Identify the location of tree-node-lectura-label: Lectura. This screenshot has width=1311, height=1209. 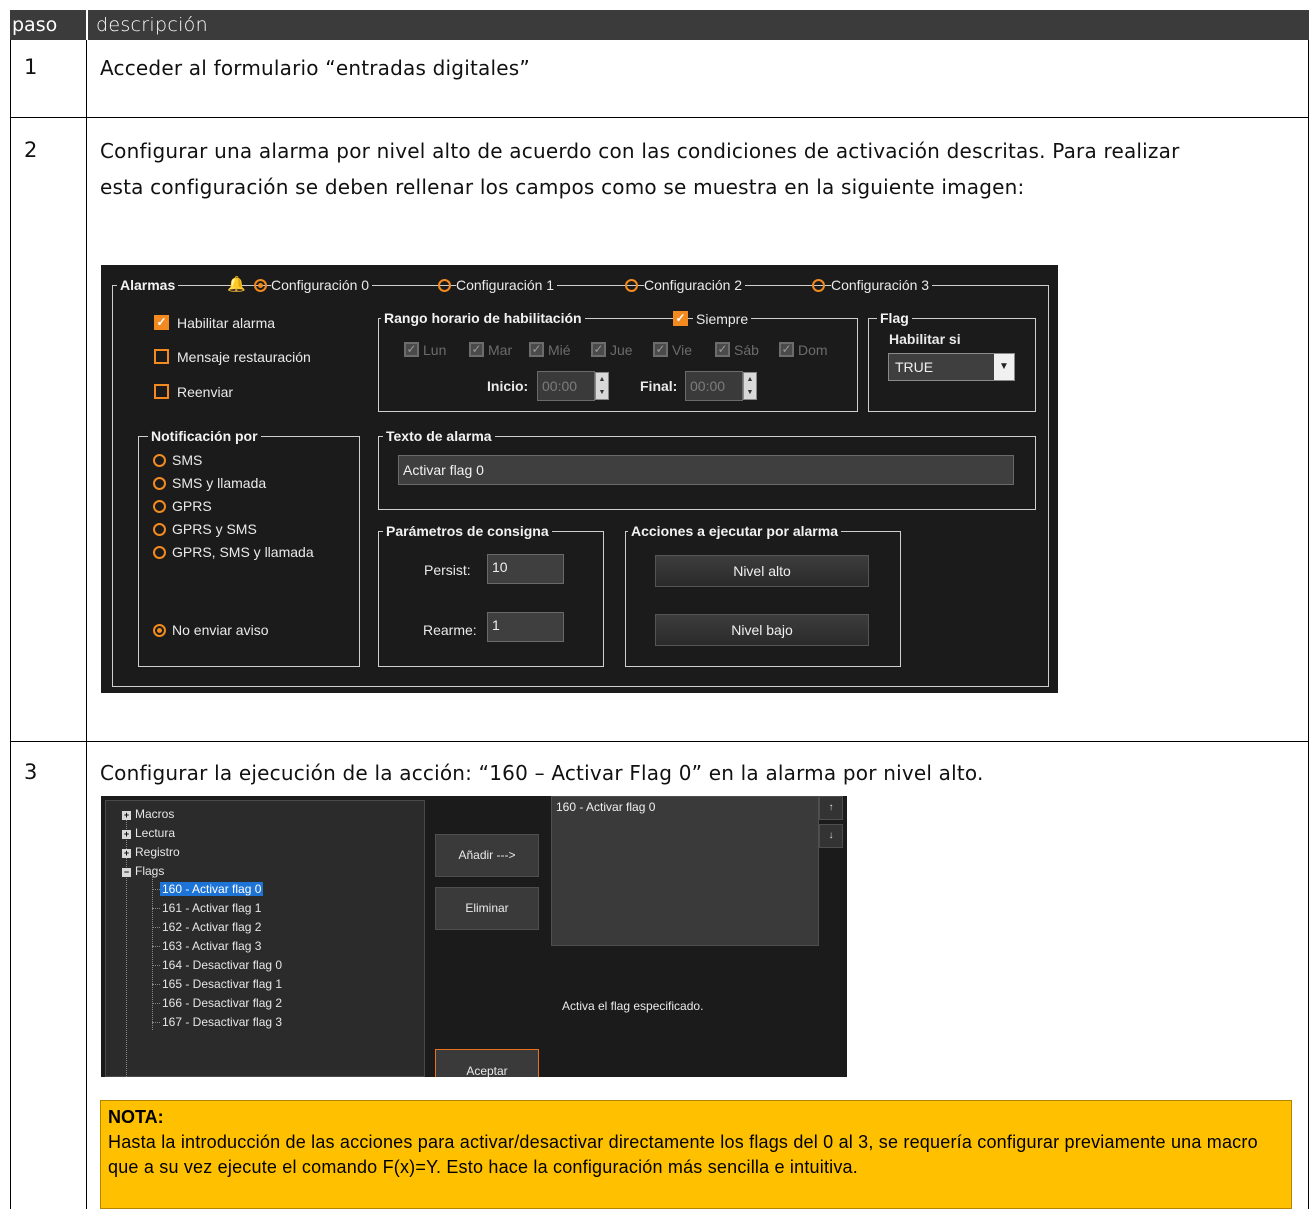
(155, 833).